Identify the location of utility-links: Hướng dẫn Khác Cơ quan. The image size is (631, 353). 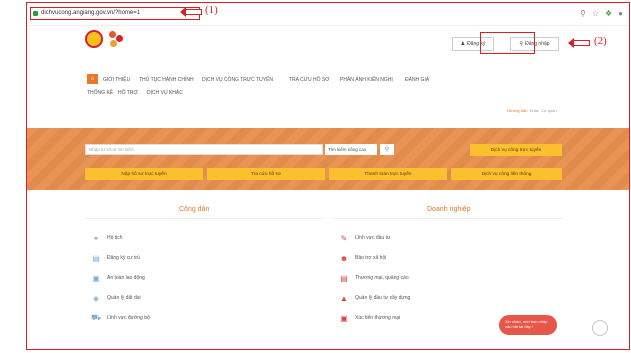
(532, 110).